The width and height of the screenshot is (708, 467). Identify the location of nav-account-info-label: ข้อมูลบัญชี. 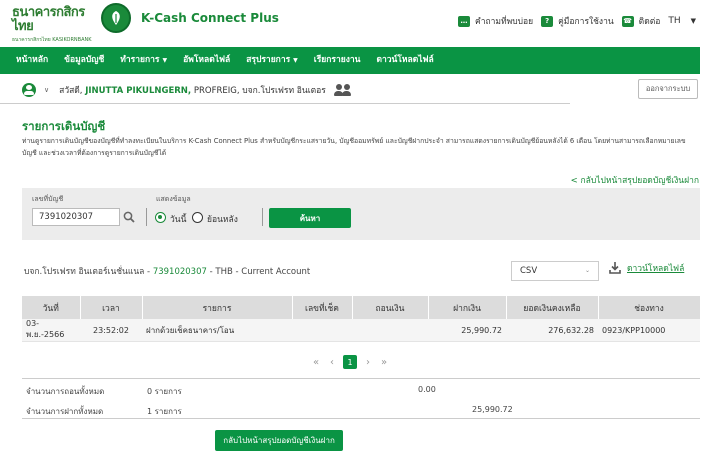
(84, 60).